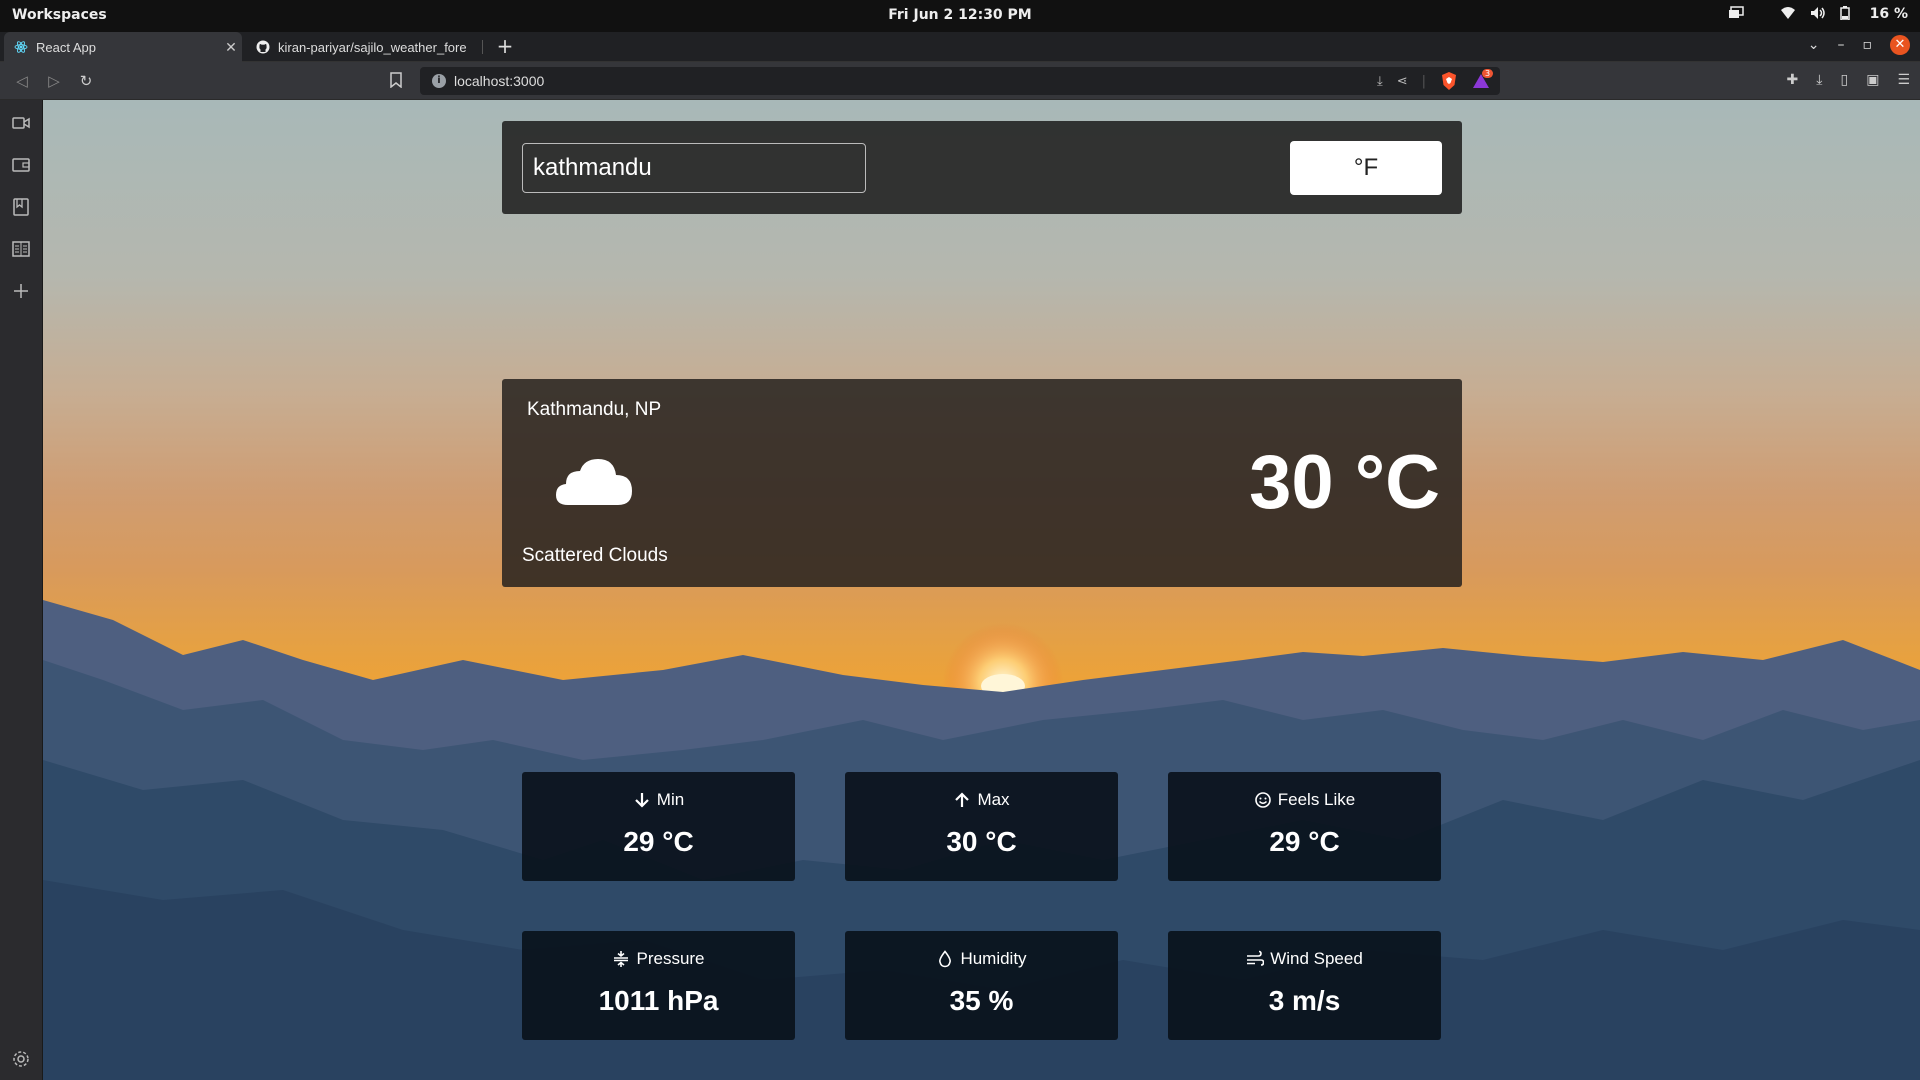 This screenshot has width=1920, height=1080. I want to click on stat-max-temp: Max 30 °C, so click(981, 826).